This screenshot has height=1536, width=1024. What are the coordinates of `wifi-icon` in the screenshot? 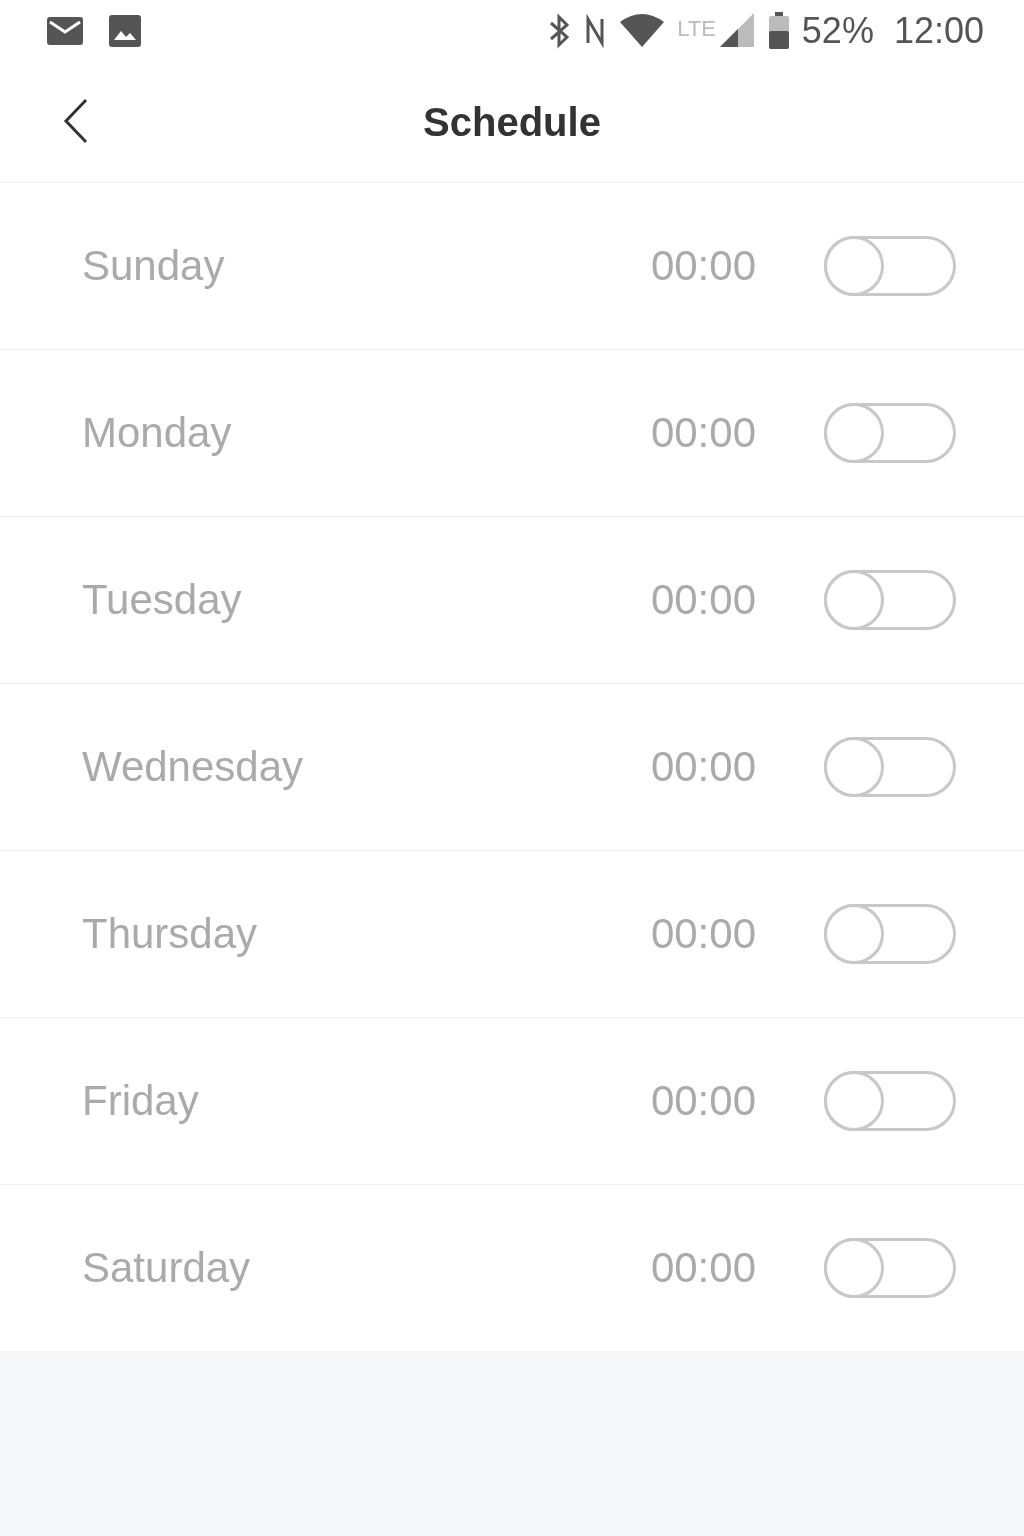 It's located at (642, 31).